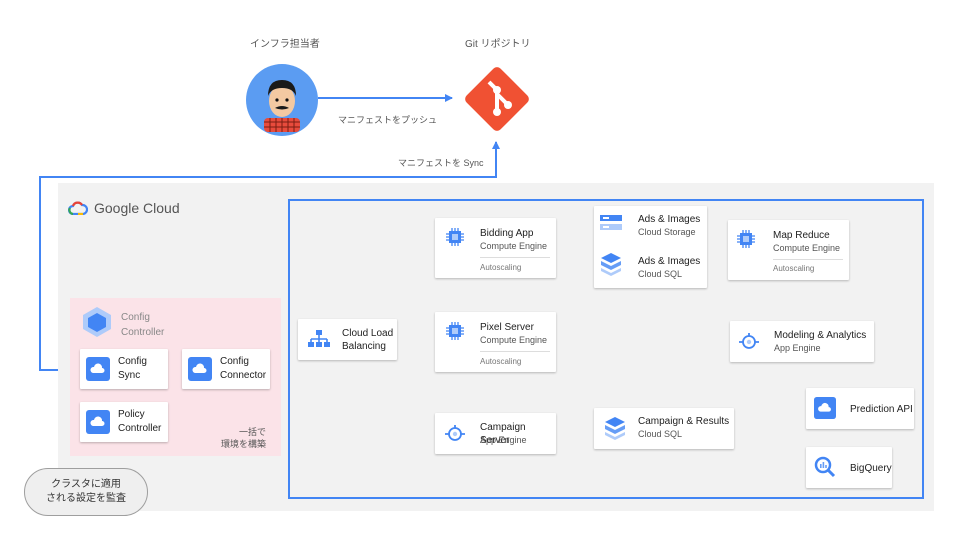  What do you see at coordinates (319, 338) in the screenshot?
I see `load-balancer-icon` at bounding box center [319, 338].